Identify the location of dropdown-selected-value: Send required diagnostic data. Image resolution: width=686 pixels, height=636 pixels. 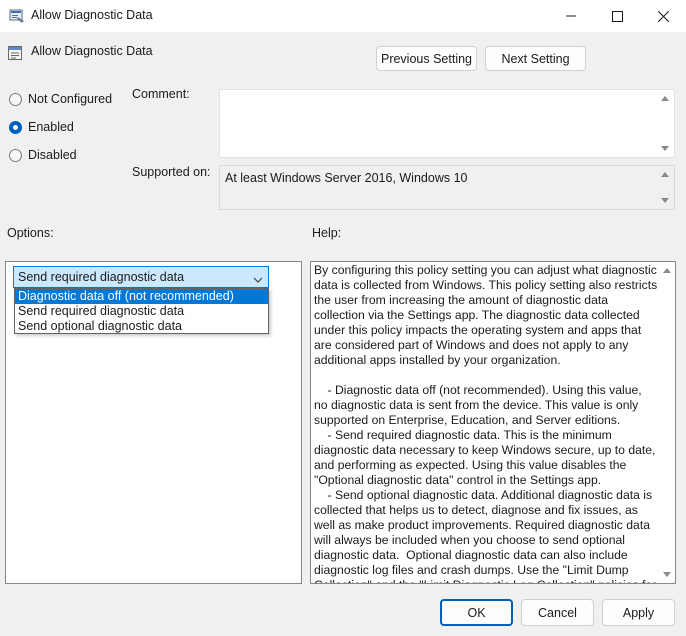
(101, 277).